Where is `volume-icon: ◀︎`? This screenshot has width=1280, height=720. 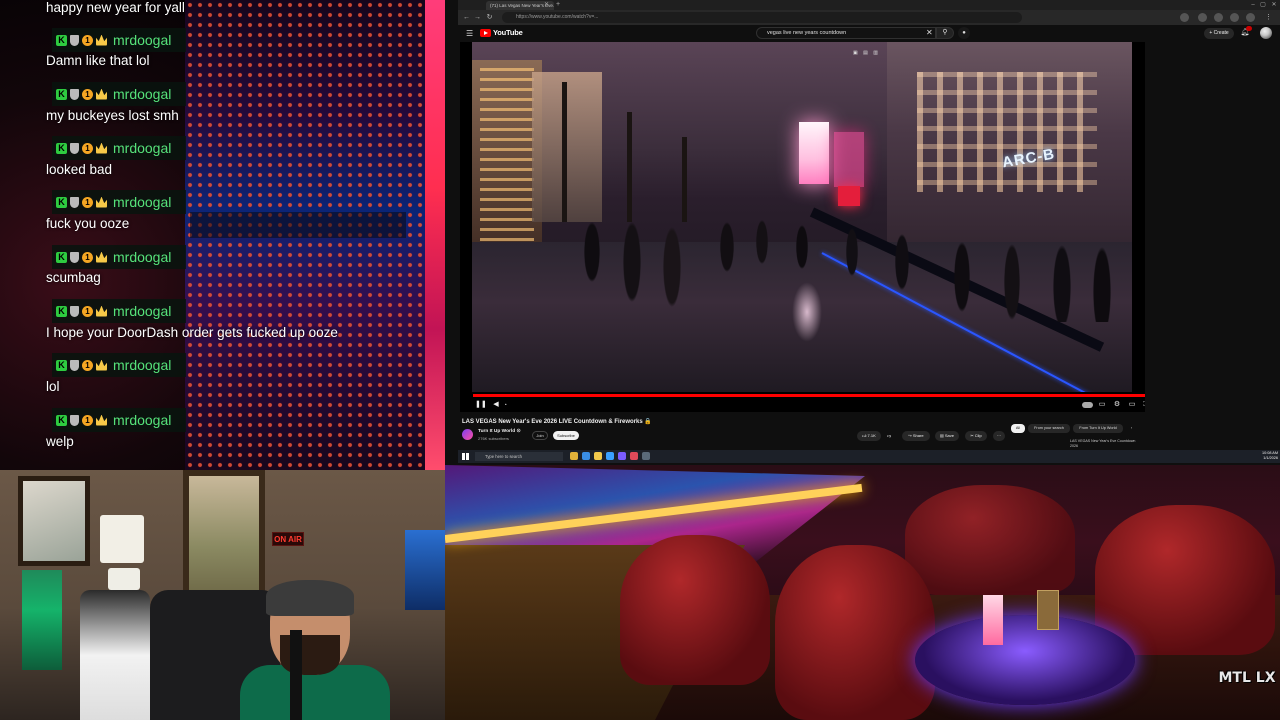 volume-icon: ◀︎ is located at coordinates (496, 405).